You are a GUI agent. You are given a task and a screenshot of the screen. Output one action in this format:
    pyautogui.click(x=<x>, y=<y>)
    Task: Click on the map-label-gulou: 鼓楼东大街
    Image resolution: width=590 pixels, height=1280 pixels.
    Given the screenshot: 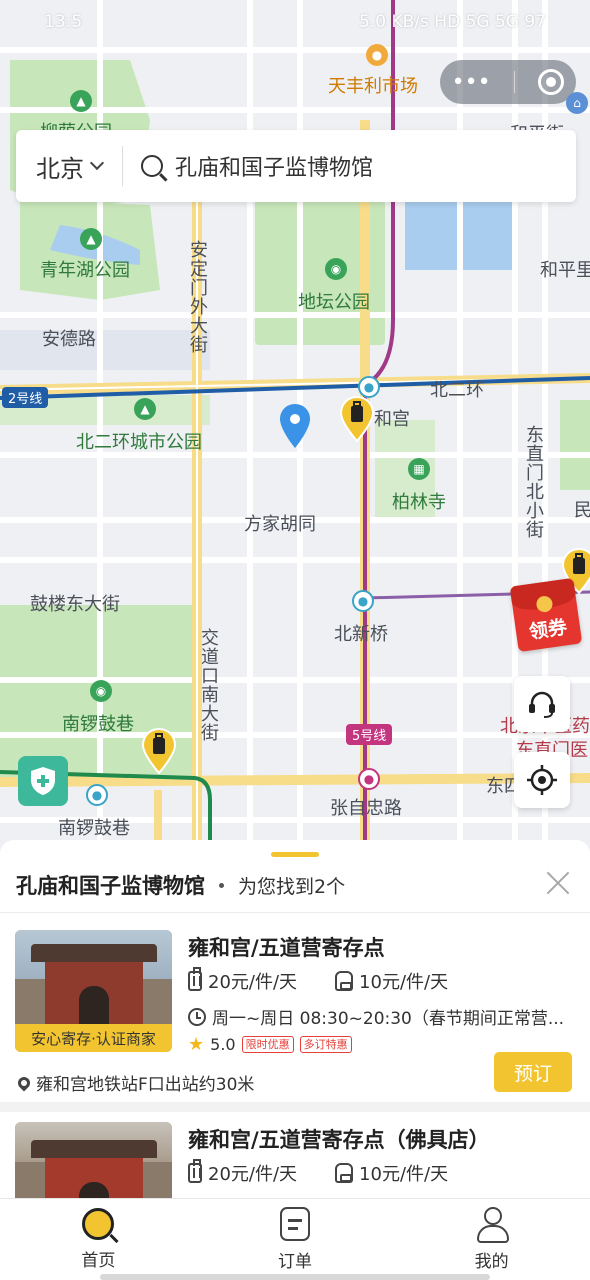 What is the action you would take?
    pyautogui.click(x=75, y=604)
    